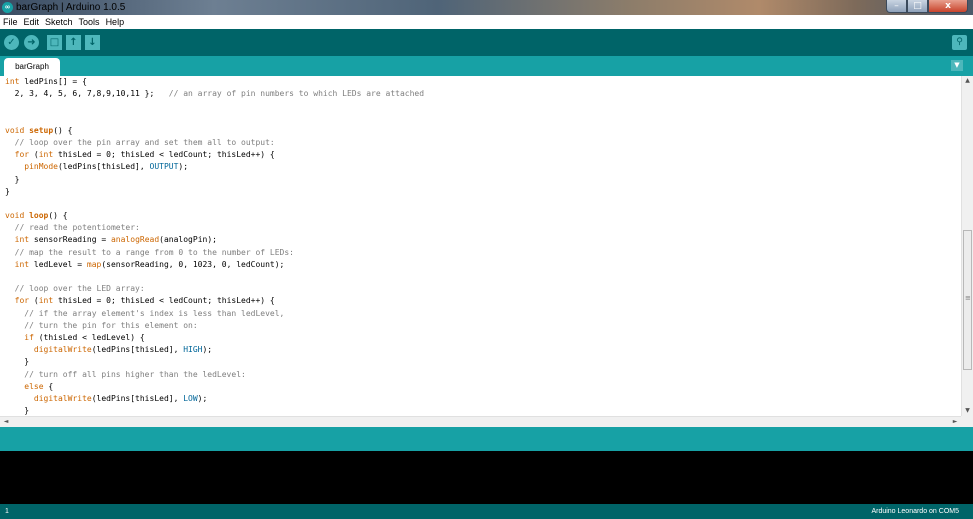 This screenshot has height=519, width=973. I want to click on menu-help: Help, so click(115, 22).